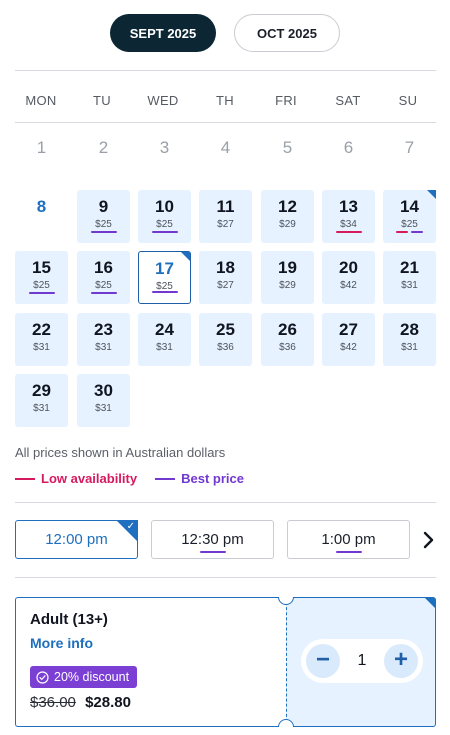 The image size is (450, 735). What do you see at coordinates (348, 206) in the screenshot?
I see `day-number: 13` at bounding box center [348, 206].